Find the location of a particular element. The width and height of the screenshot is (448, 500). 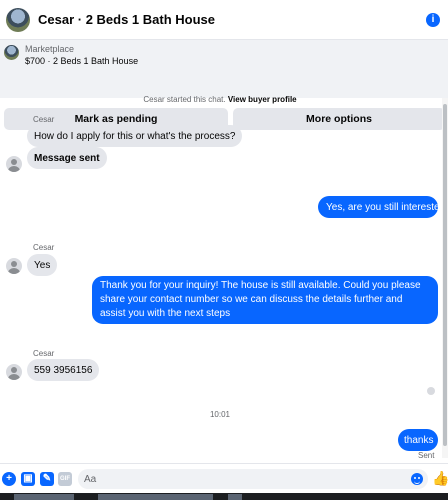

chat-title: Cesar · 2 Beds 1 Bath House is located at coordinates (126, 19).